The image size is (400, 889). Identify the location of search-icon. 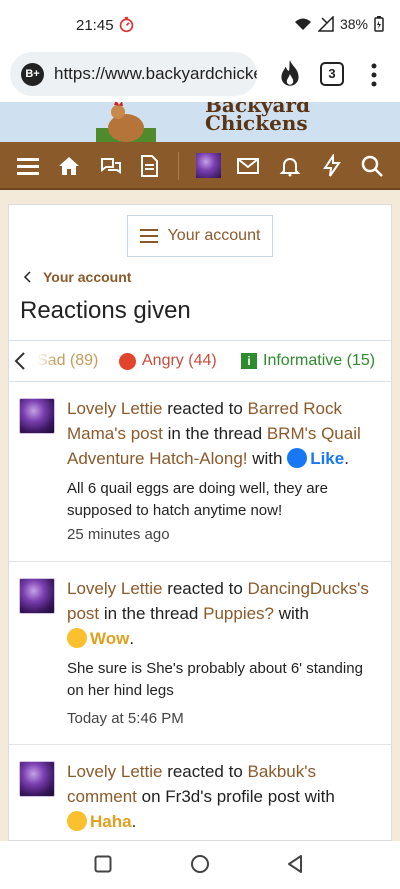
(372, 166).